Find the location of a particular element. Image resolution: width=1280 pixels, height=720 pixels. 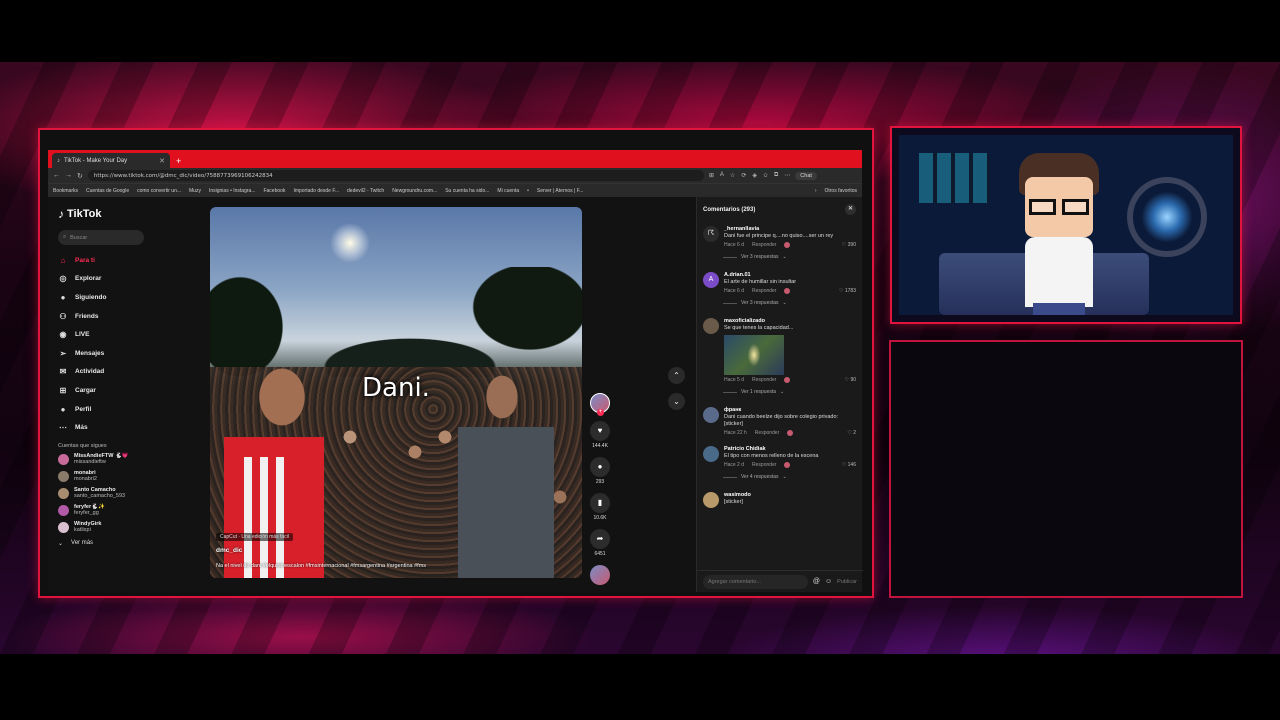

shield-icon: ◈ is located at coordinates (754, 175).